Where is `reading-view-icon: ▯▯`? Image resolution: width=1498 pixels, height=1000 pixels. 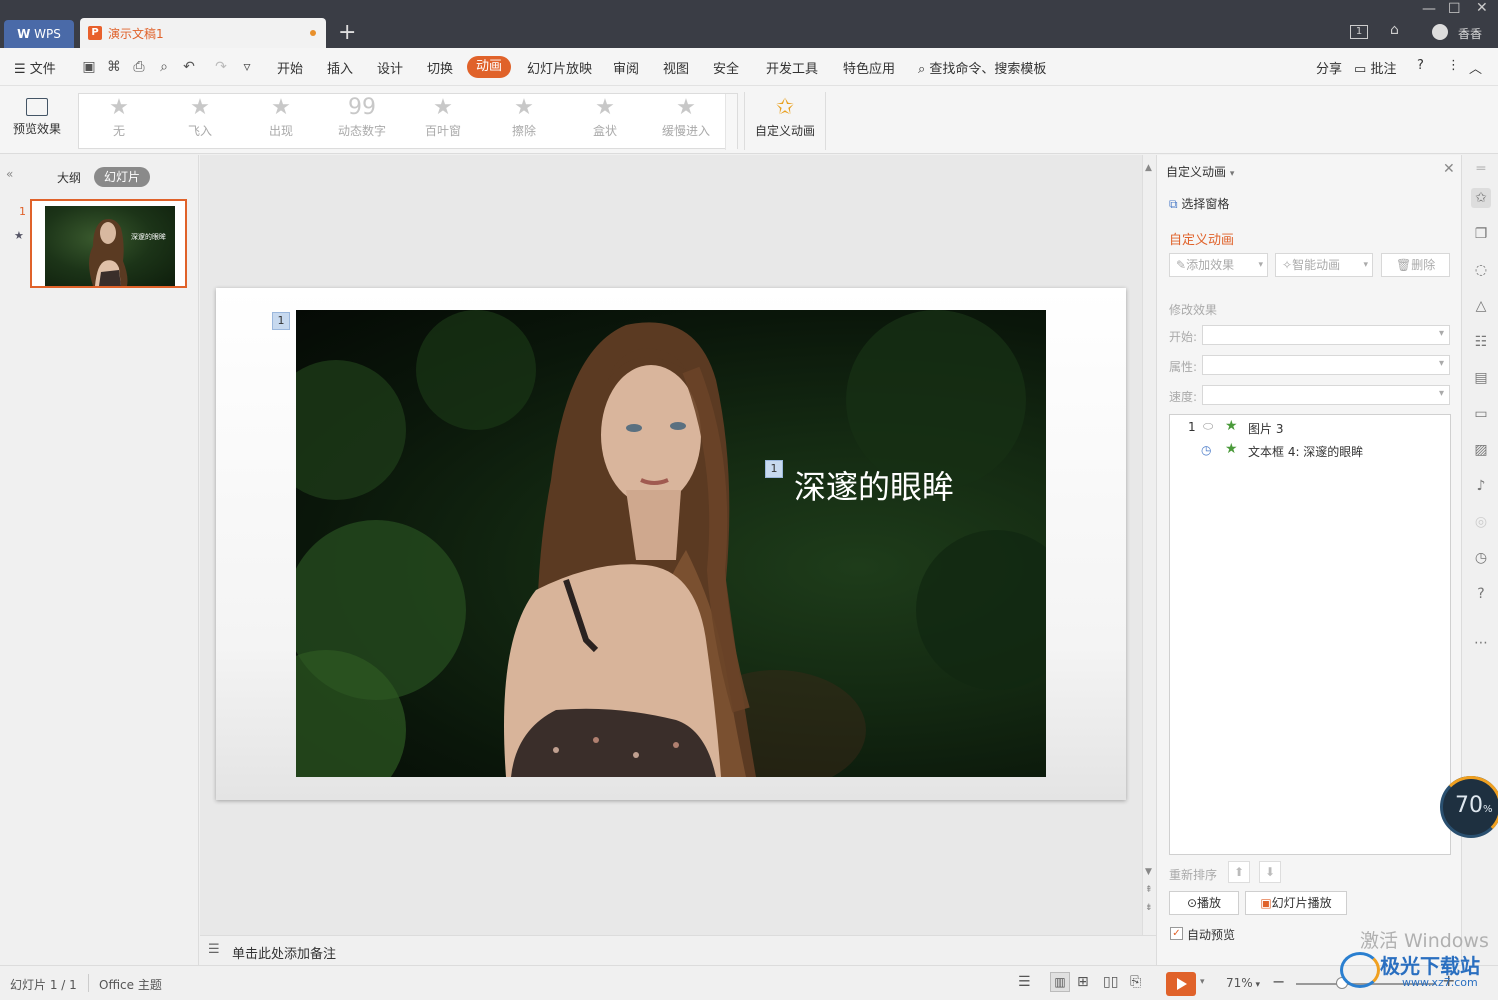 reading-view-icon: ▯▯ is located at coordinates (1110, 982).